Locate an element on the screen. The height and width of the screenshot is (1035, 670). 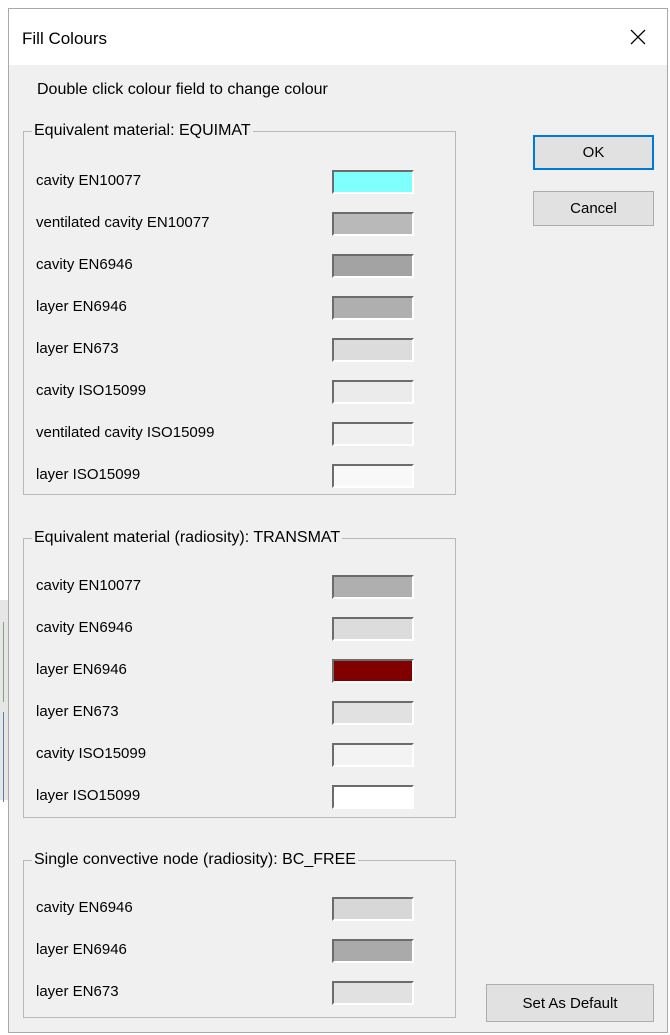
title-bar: Fill Colours is located at coordinates (338, 37).